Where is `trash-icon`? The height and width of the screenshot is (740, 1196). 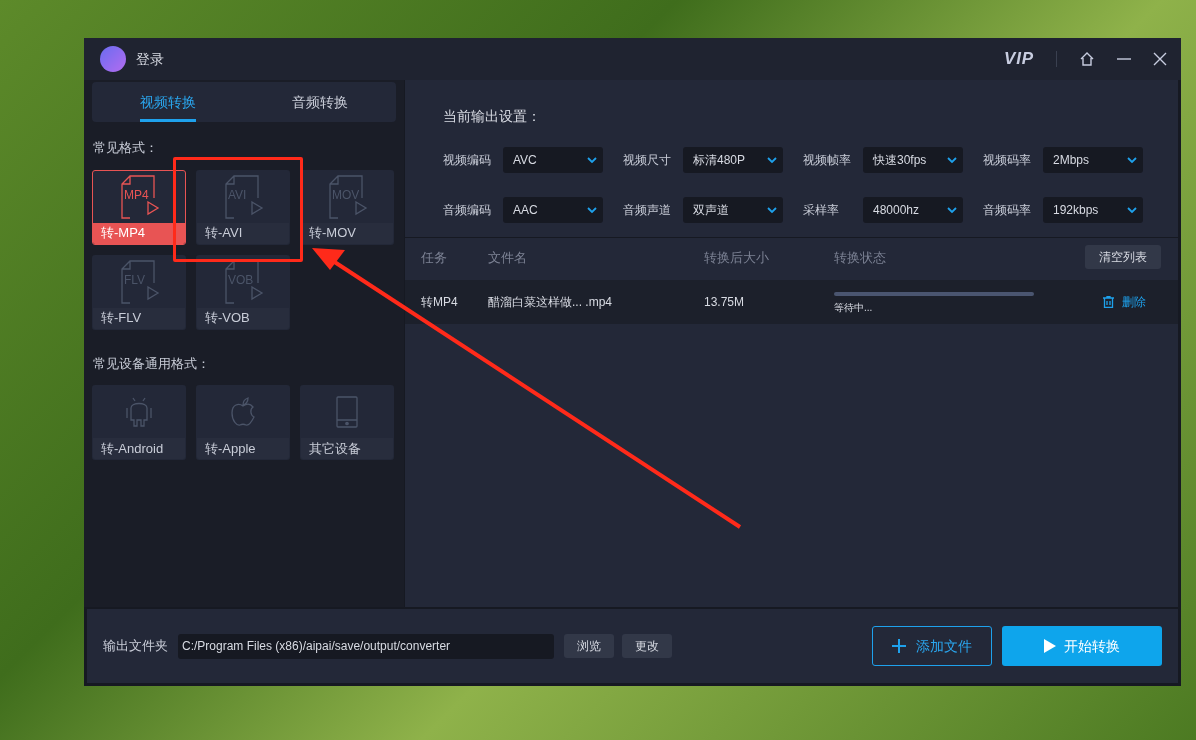 trash-icon is located at coordinates (1108, 302).